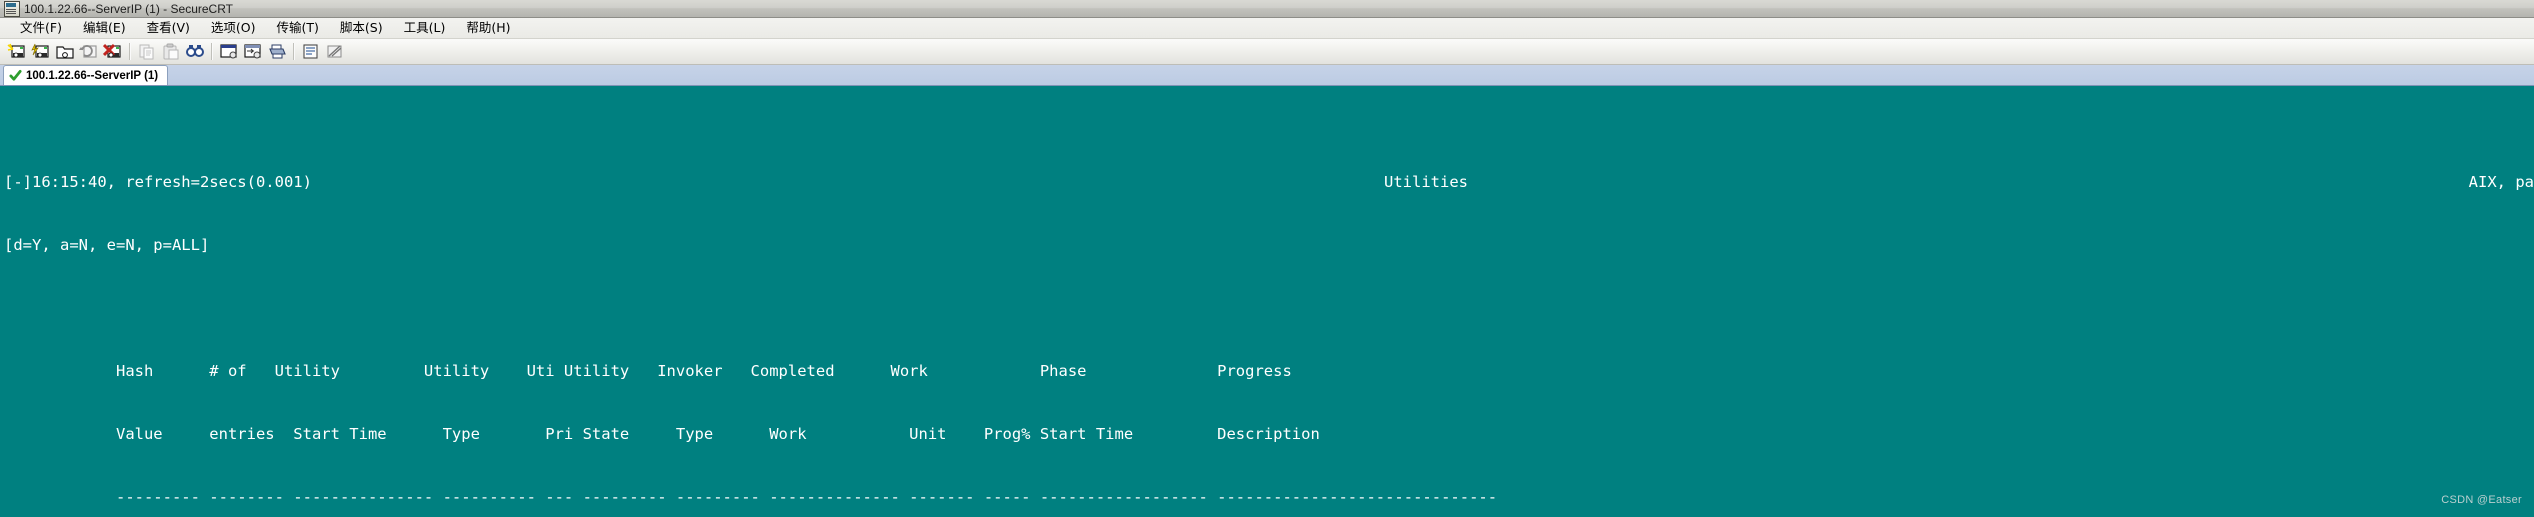 This screenshot has width=2534, height=517. What do you see at coordinates (310, 51) in the screenshot?
I see `log-session-icon` at bounding box center [310, 51].